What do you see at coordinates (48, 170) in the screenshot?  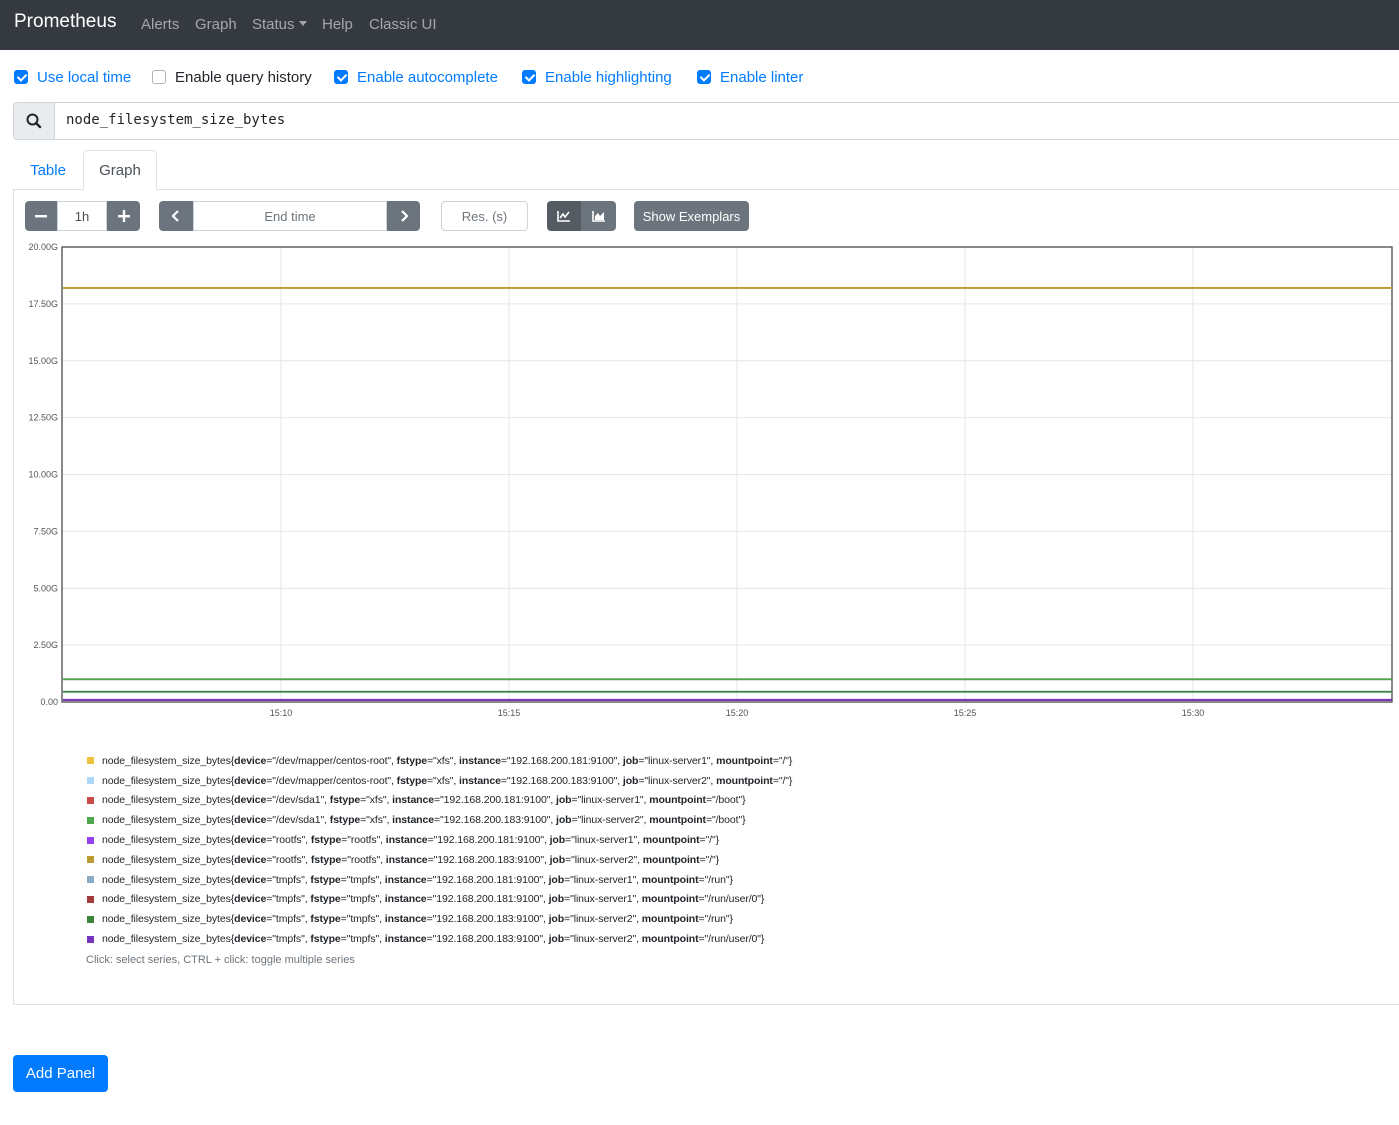 I see `tab-table: Table` at bounding box center [48, 170].